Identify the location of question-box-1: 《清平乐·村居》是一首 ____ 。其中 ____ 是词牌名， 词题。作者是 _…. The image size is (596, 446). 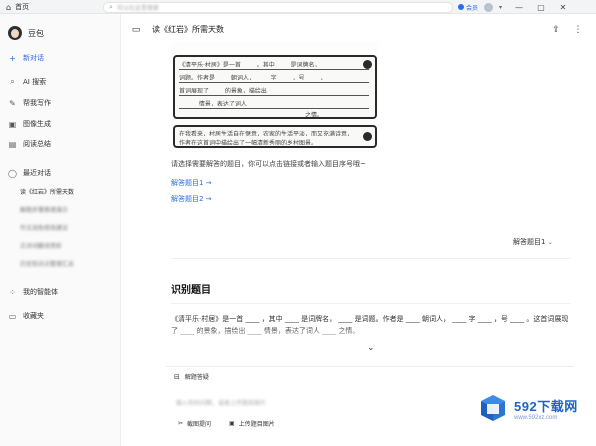
(275, 87).